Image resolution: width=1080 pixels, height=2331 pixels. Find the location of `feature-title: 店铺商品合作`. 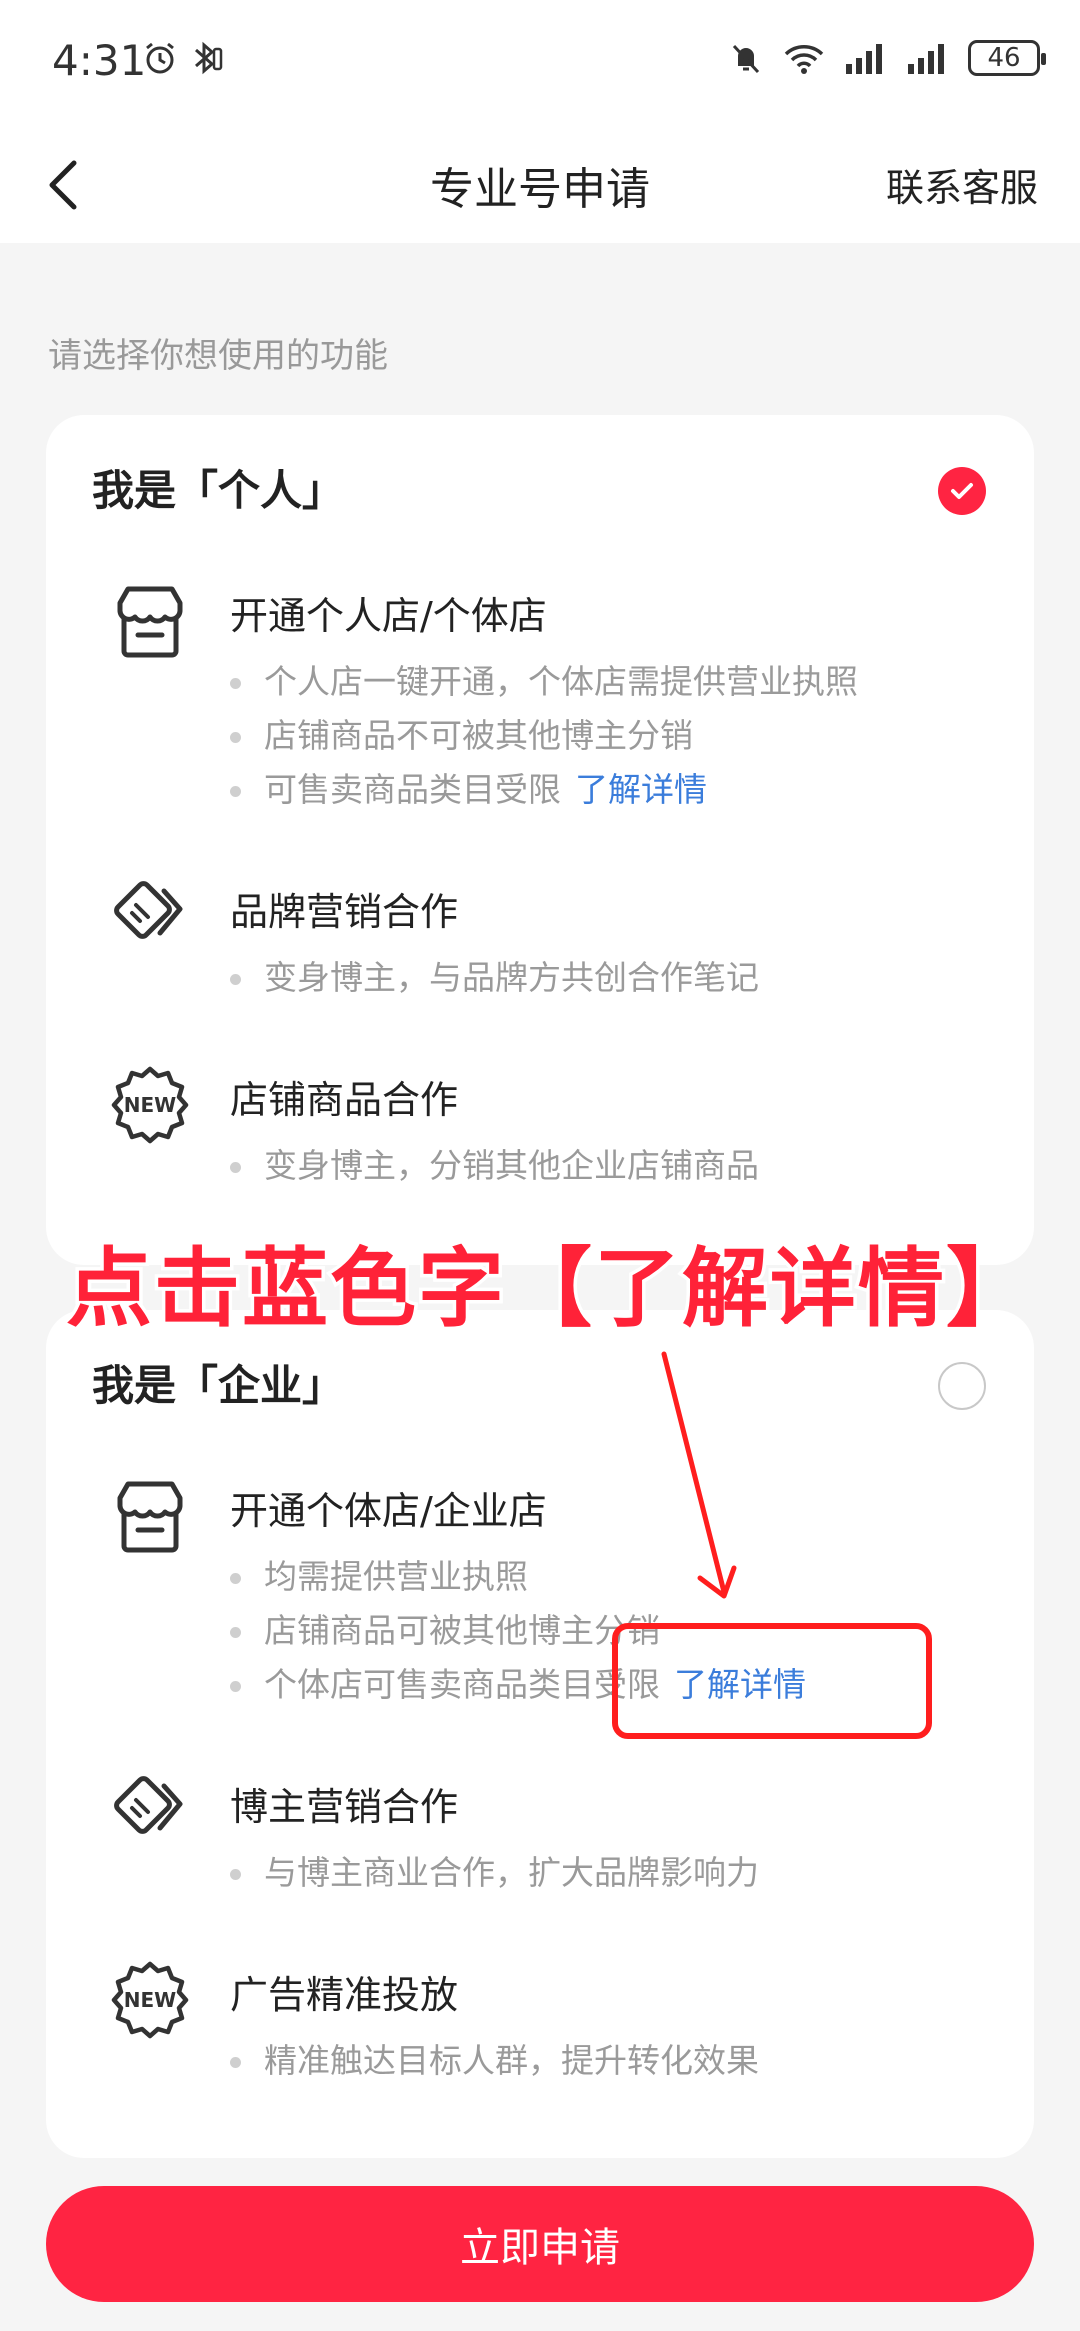

feature-title: 店铺商品合作 is located at coordinates (344, 1100).